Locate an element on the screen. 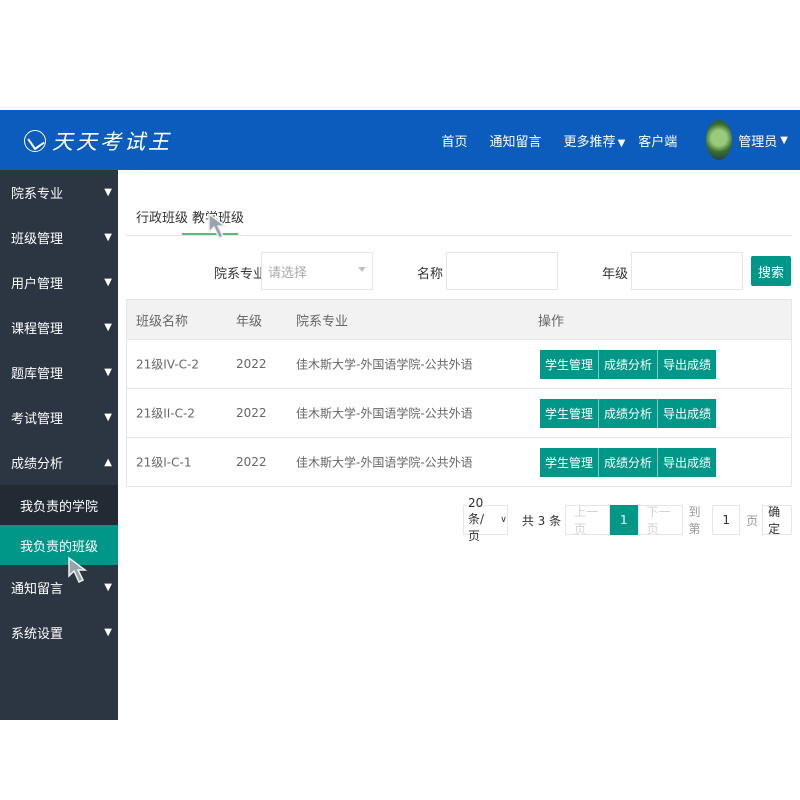 This screenshot has width=800, height=800. column-header: 操作 is located at coordinates (551, 321).